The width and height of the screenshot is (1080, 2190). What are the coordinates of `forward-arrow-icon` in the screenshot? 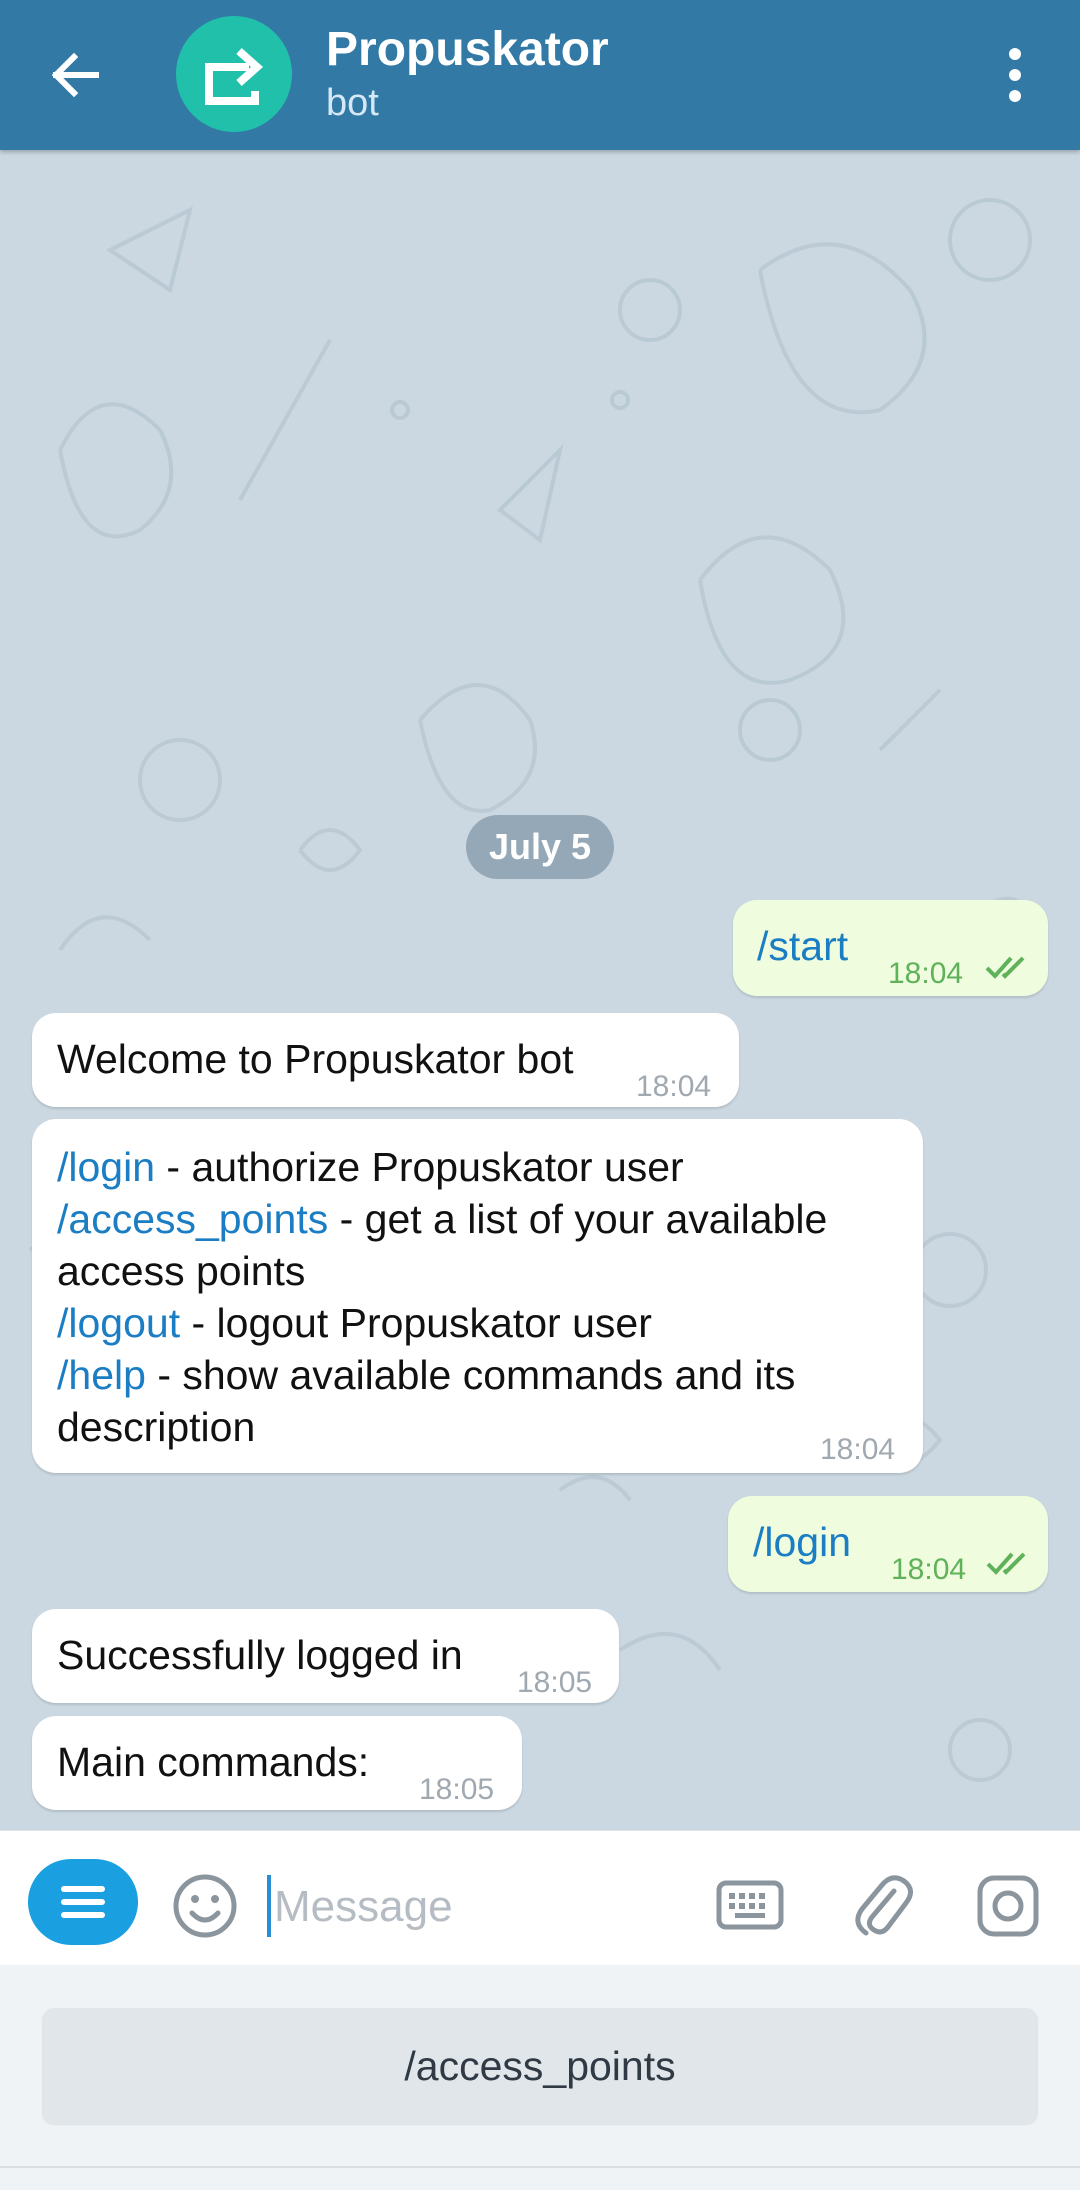 It's located at (234, 76).